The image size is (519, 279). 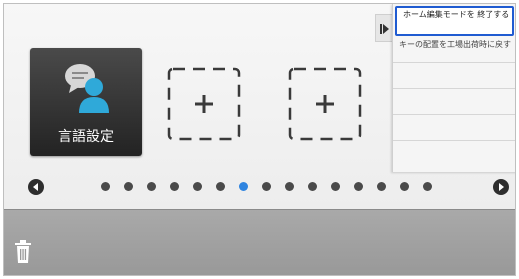 What do you see at coordinates (23, 252) in the screenshot?
I see `trash-icon` at bounding box center [23, 252].